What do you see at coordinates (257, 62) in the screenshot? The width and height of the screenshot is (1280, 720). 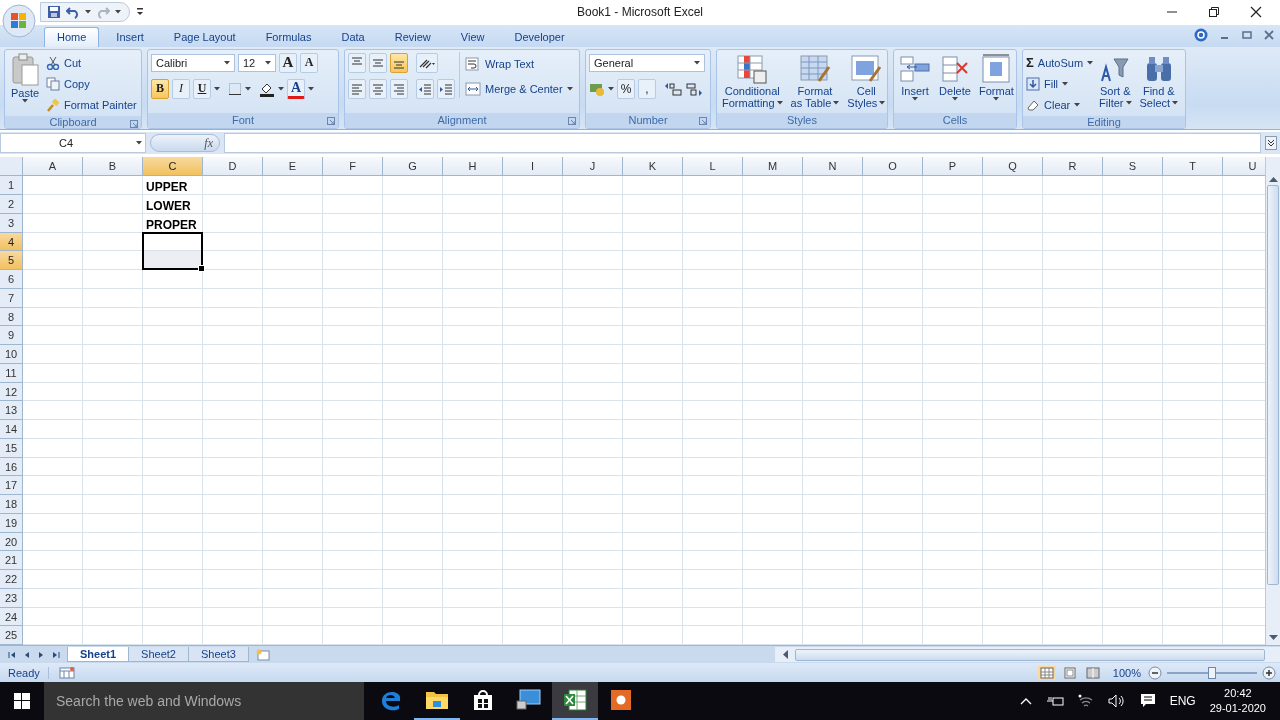 I see `font-size-field: 12` at bounding box center [257, 62].